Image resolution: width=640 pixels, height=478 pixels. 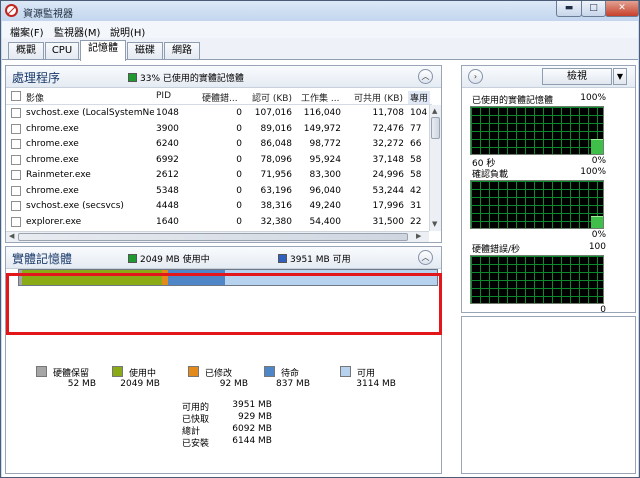 I want to click on cell-shareable: 17,996, so click(x=388, y=206).